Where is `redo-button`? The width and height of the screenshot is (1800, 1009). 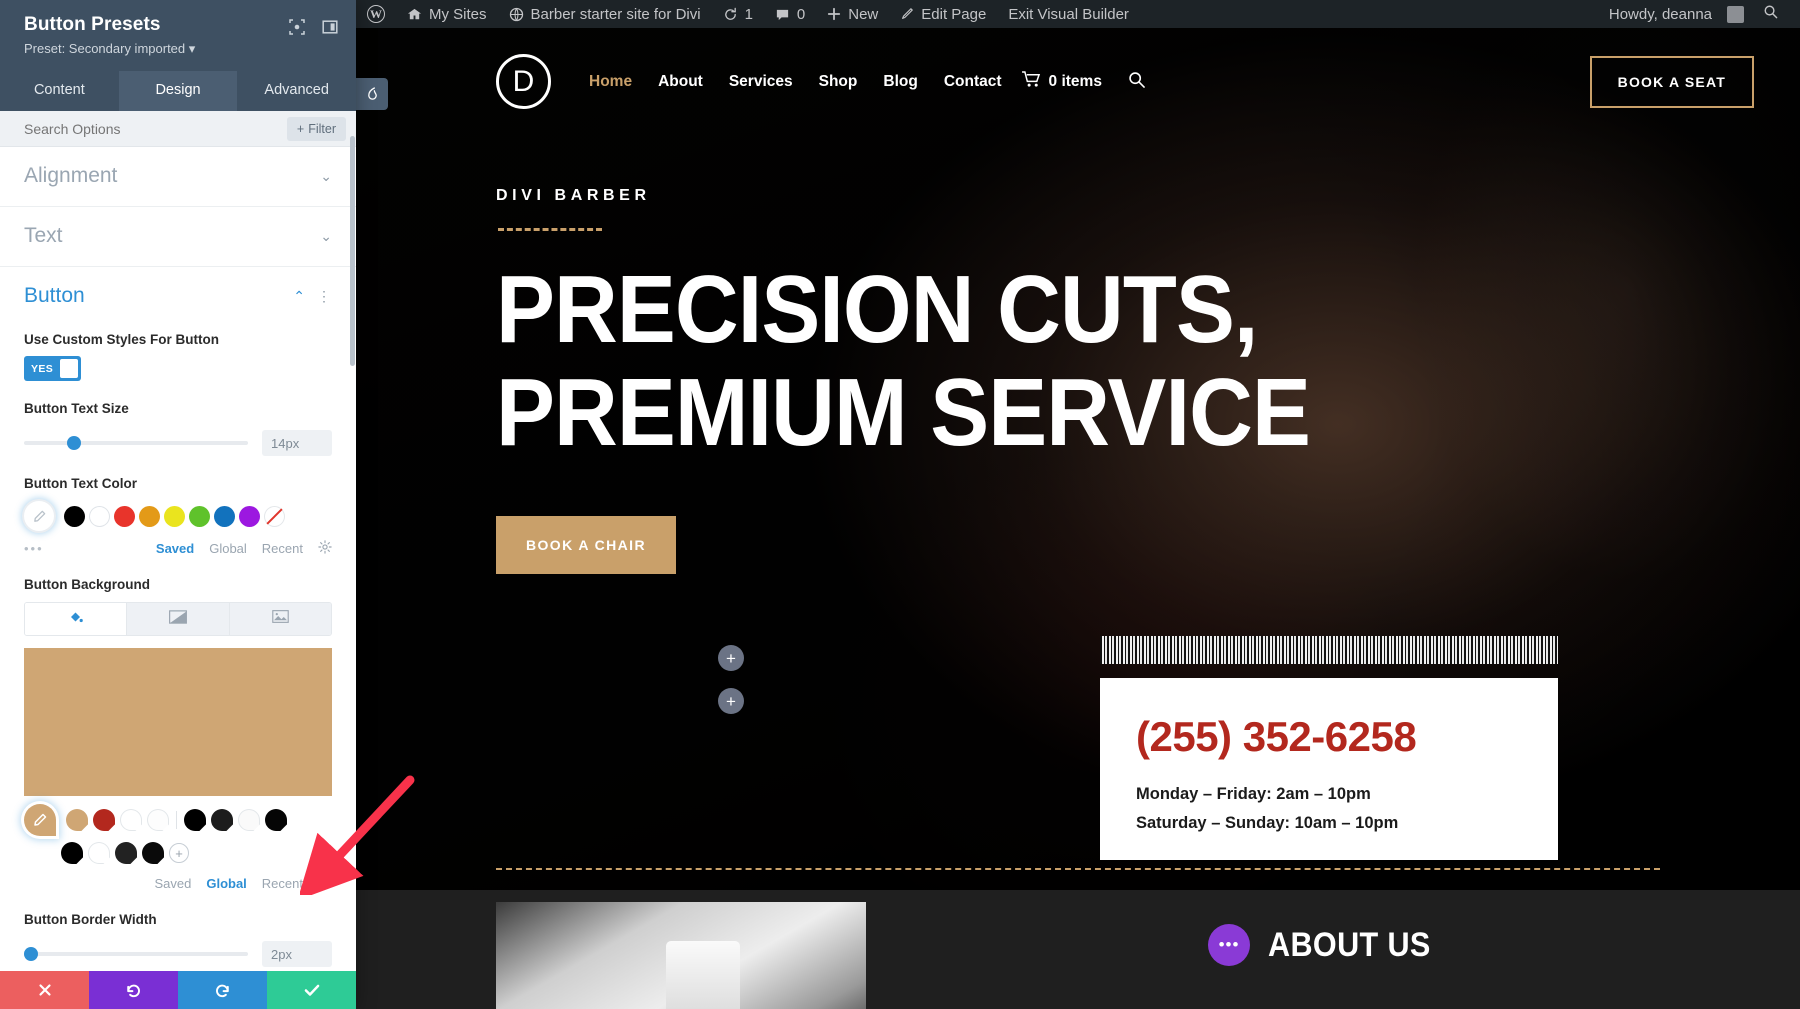 redo-button is located at coordinates (222, 990).